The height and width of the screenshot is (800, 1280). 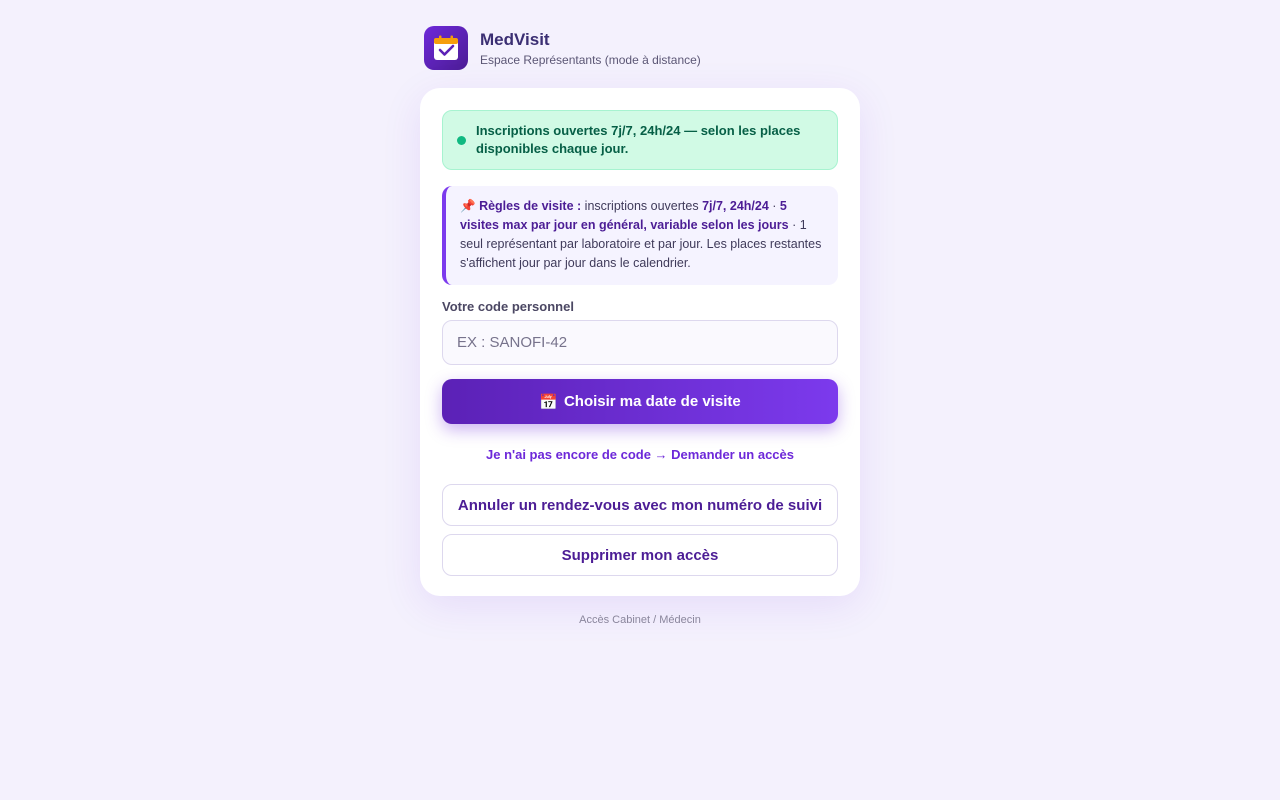 What do you see at coordinates (530, 206) in the screenshot?
I see `rules-title: Règles de visite :` at bounding box center [530, 206].